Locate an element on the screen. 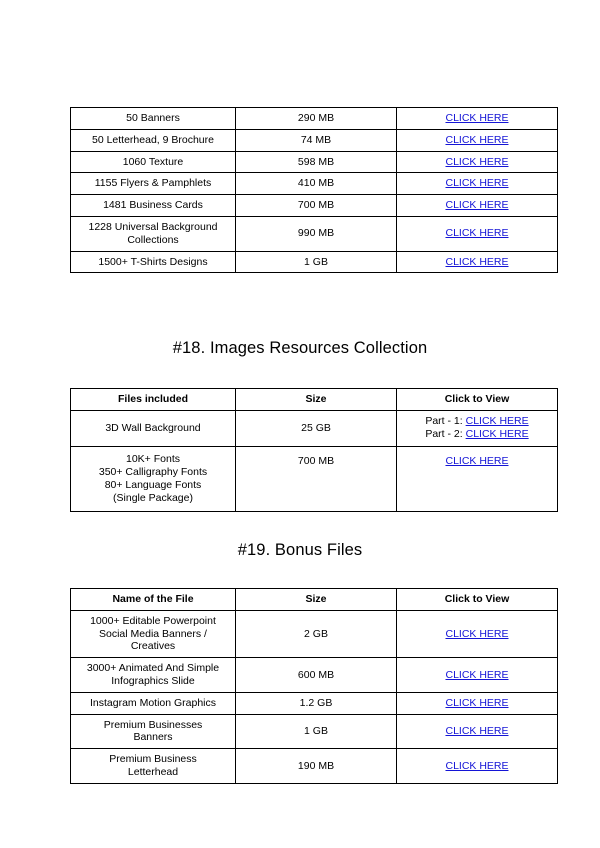  table-head: Files included Size Click to View is located at coordinates (314, 399).